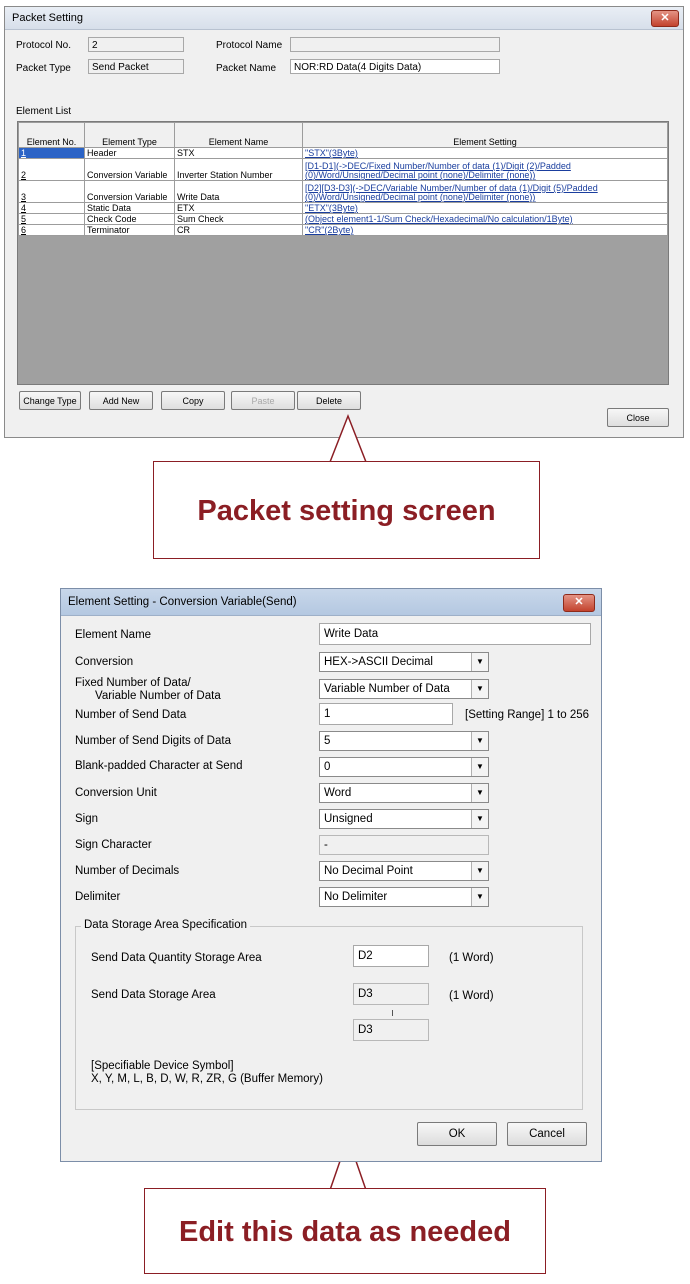 Image resolution: width=690 pixels, height=1284 pixels. What do you see at coordinates (116, 793) in the screenshot?
I see `conversion-unit-label: Conversion Unit` at bounding box center [116, 793].